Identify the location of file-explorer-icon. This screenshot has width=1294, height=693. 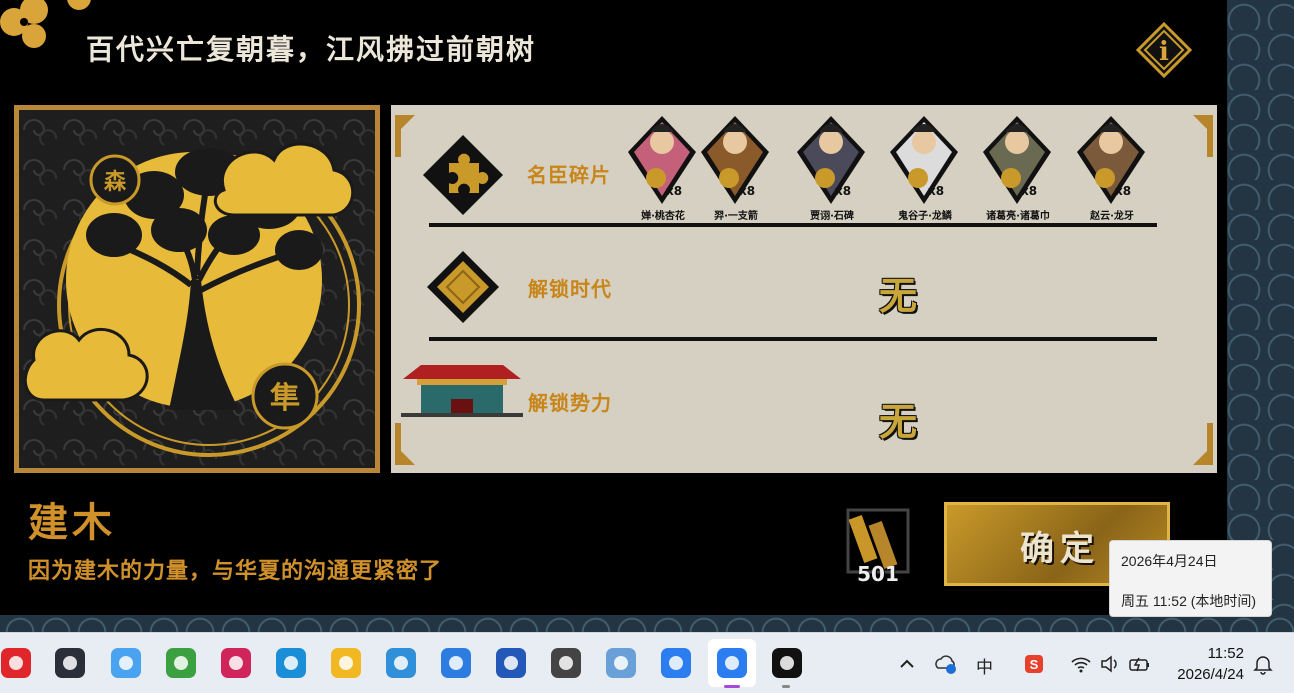
(346, 663).